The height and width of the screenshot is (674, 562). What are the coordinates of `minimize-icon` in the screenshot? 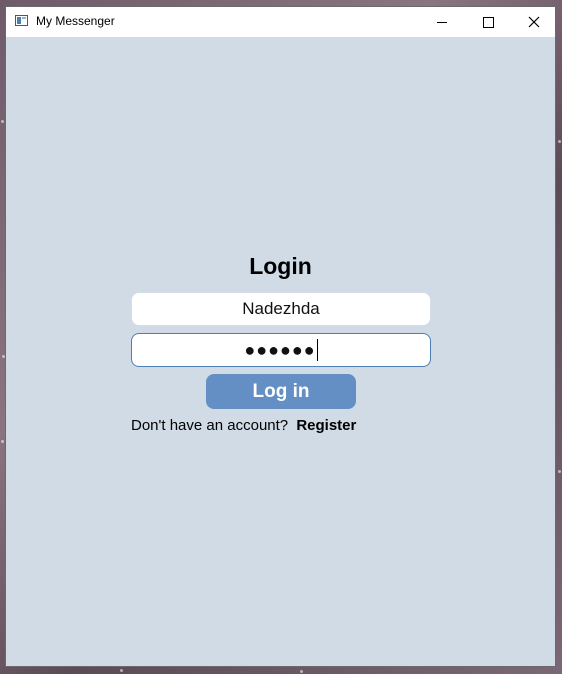 It's located at (442, 22).